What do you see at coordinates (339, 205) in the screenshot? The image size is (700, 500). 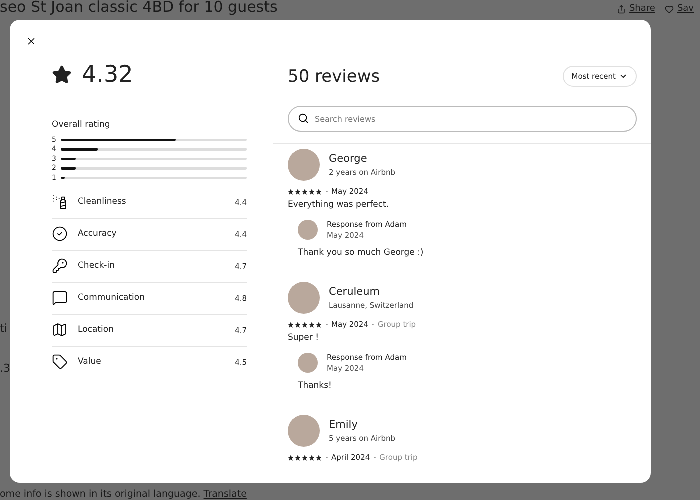 I see `review-text: Everything was perfect.` at bounding box center [339, 205].